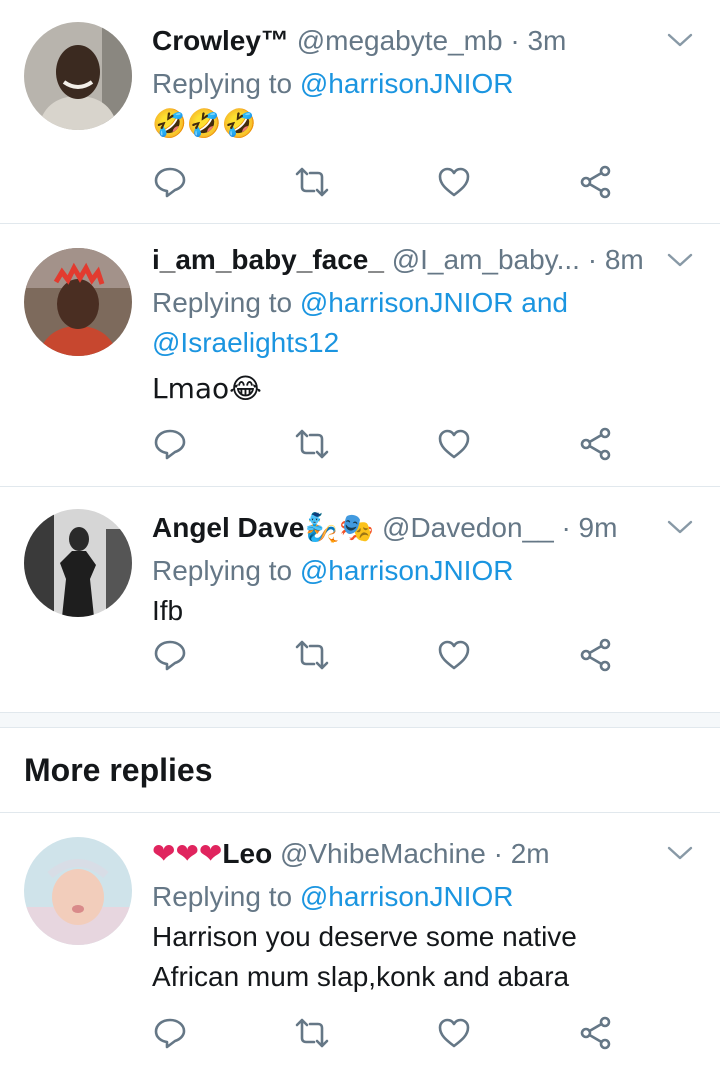 This screenshot has width=720, height=1075. Describe the element at coordinates (187, 853) in the screenshot. I see `heart-emoji: ❤❤❤` at that location.